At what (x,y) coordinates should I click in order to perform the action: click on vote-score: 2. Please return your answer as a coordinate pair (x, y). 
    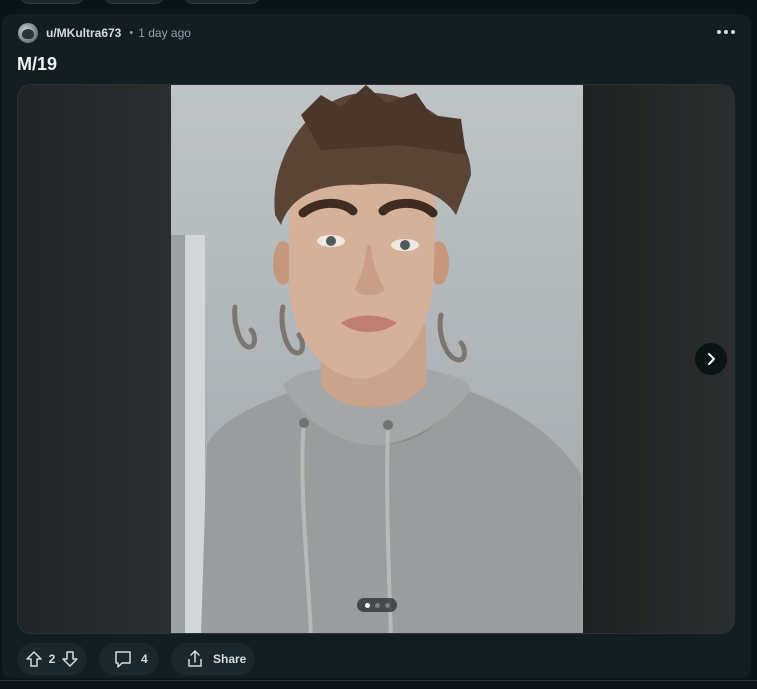
    Looking at the image, I should click on (52, 659).